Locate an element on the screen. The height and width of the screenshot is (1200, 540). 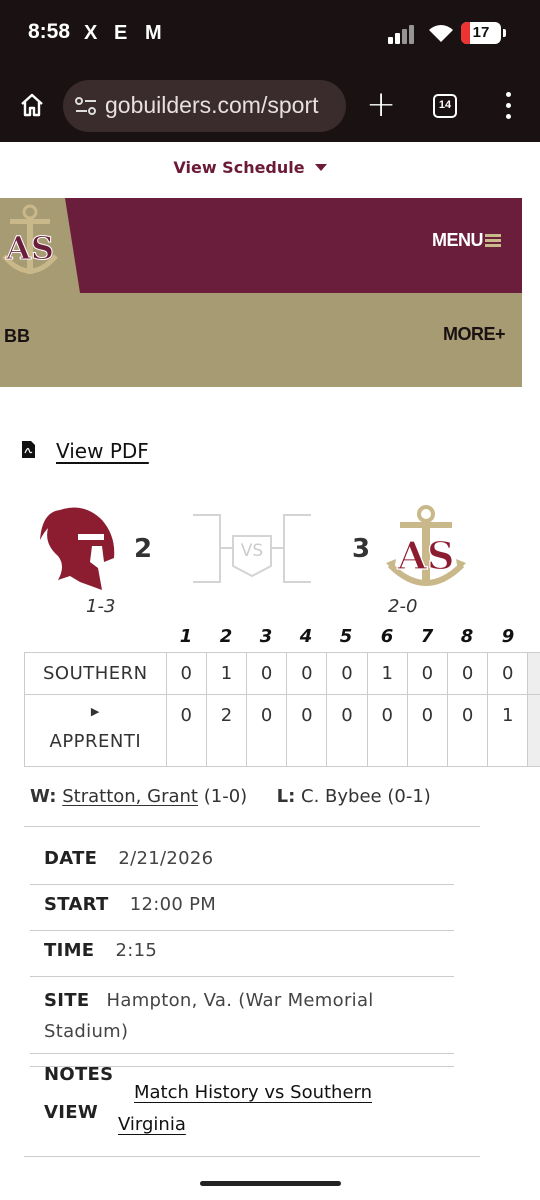
away-line-row: SOUTHERN 0 1 0 0 0 1 0 0 0 is located at coordinates (282, 673).